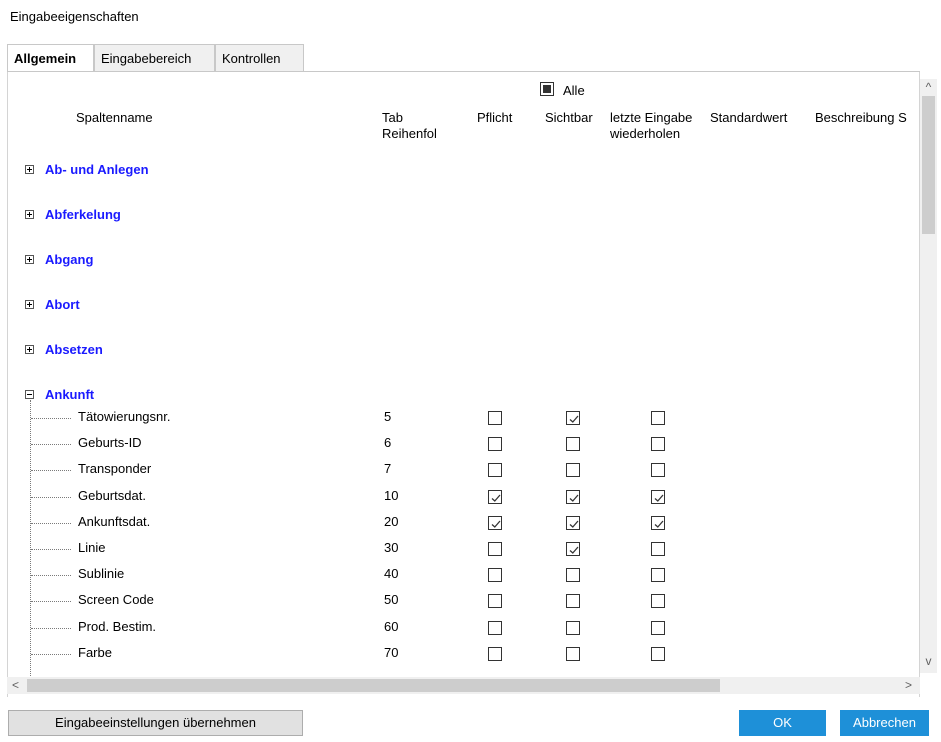 The height and width of the screenshot is (742, 941). I want to click on column-name-cell: Tätowierungsnr., so click(124, 416).